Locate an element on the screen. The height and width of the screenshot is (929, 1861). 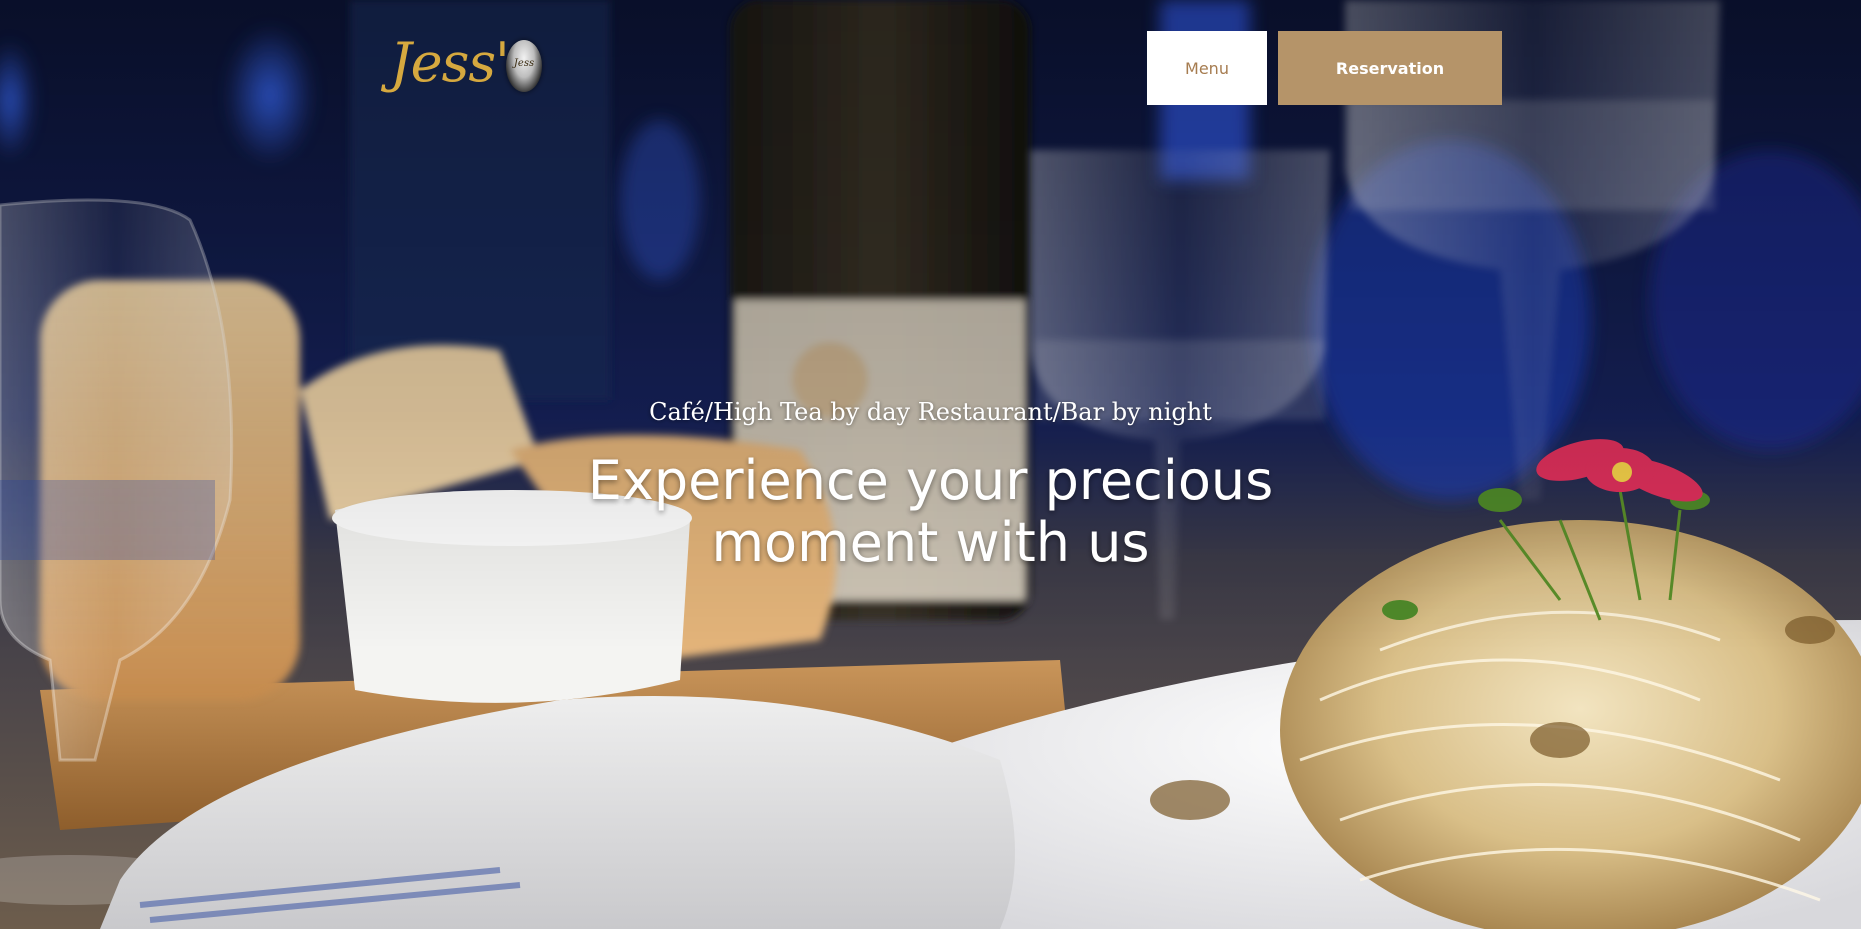
brand-logo-badge-icon: Jess is located at coordinates (524, 66).